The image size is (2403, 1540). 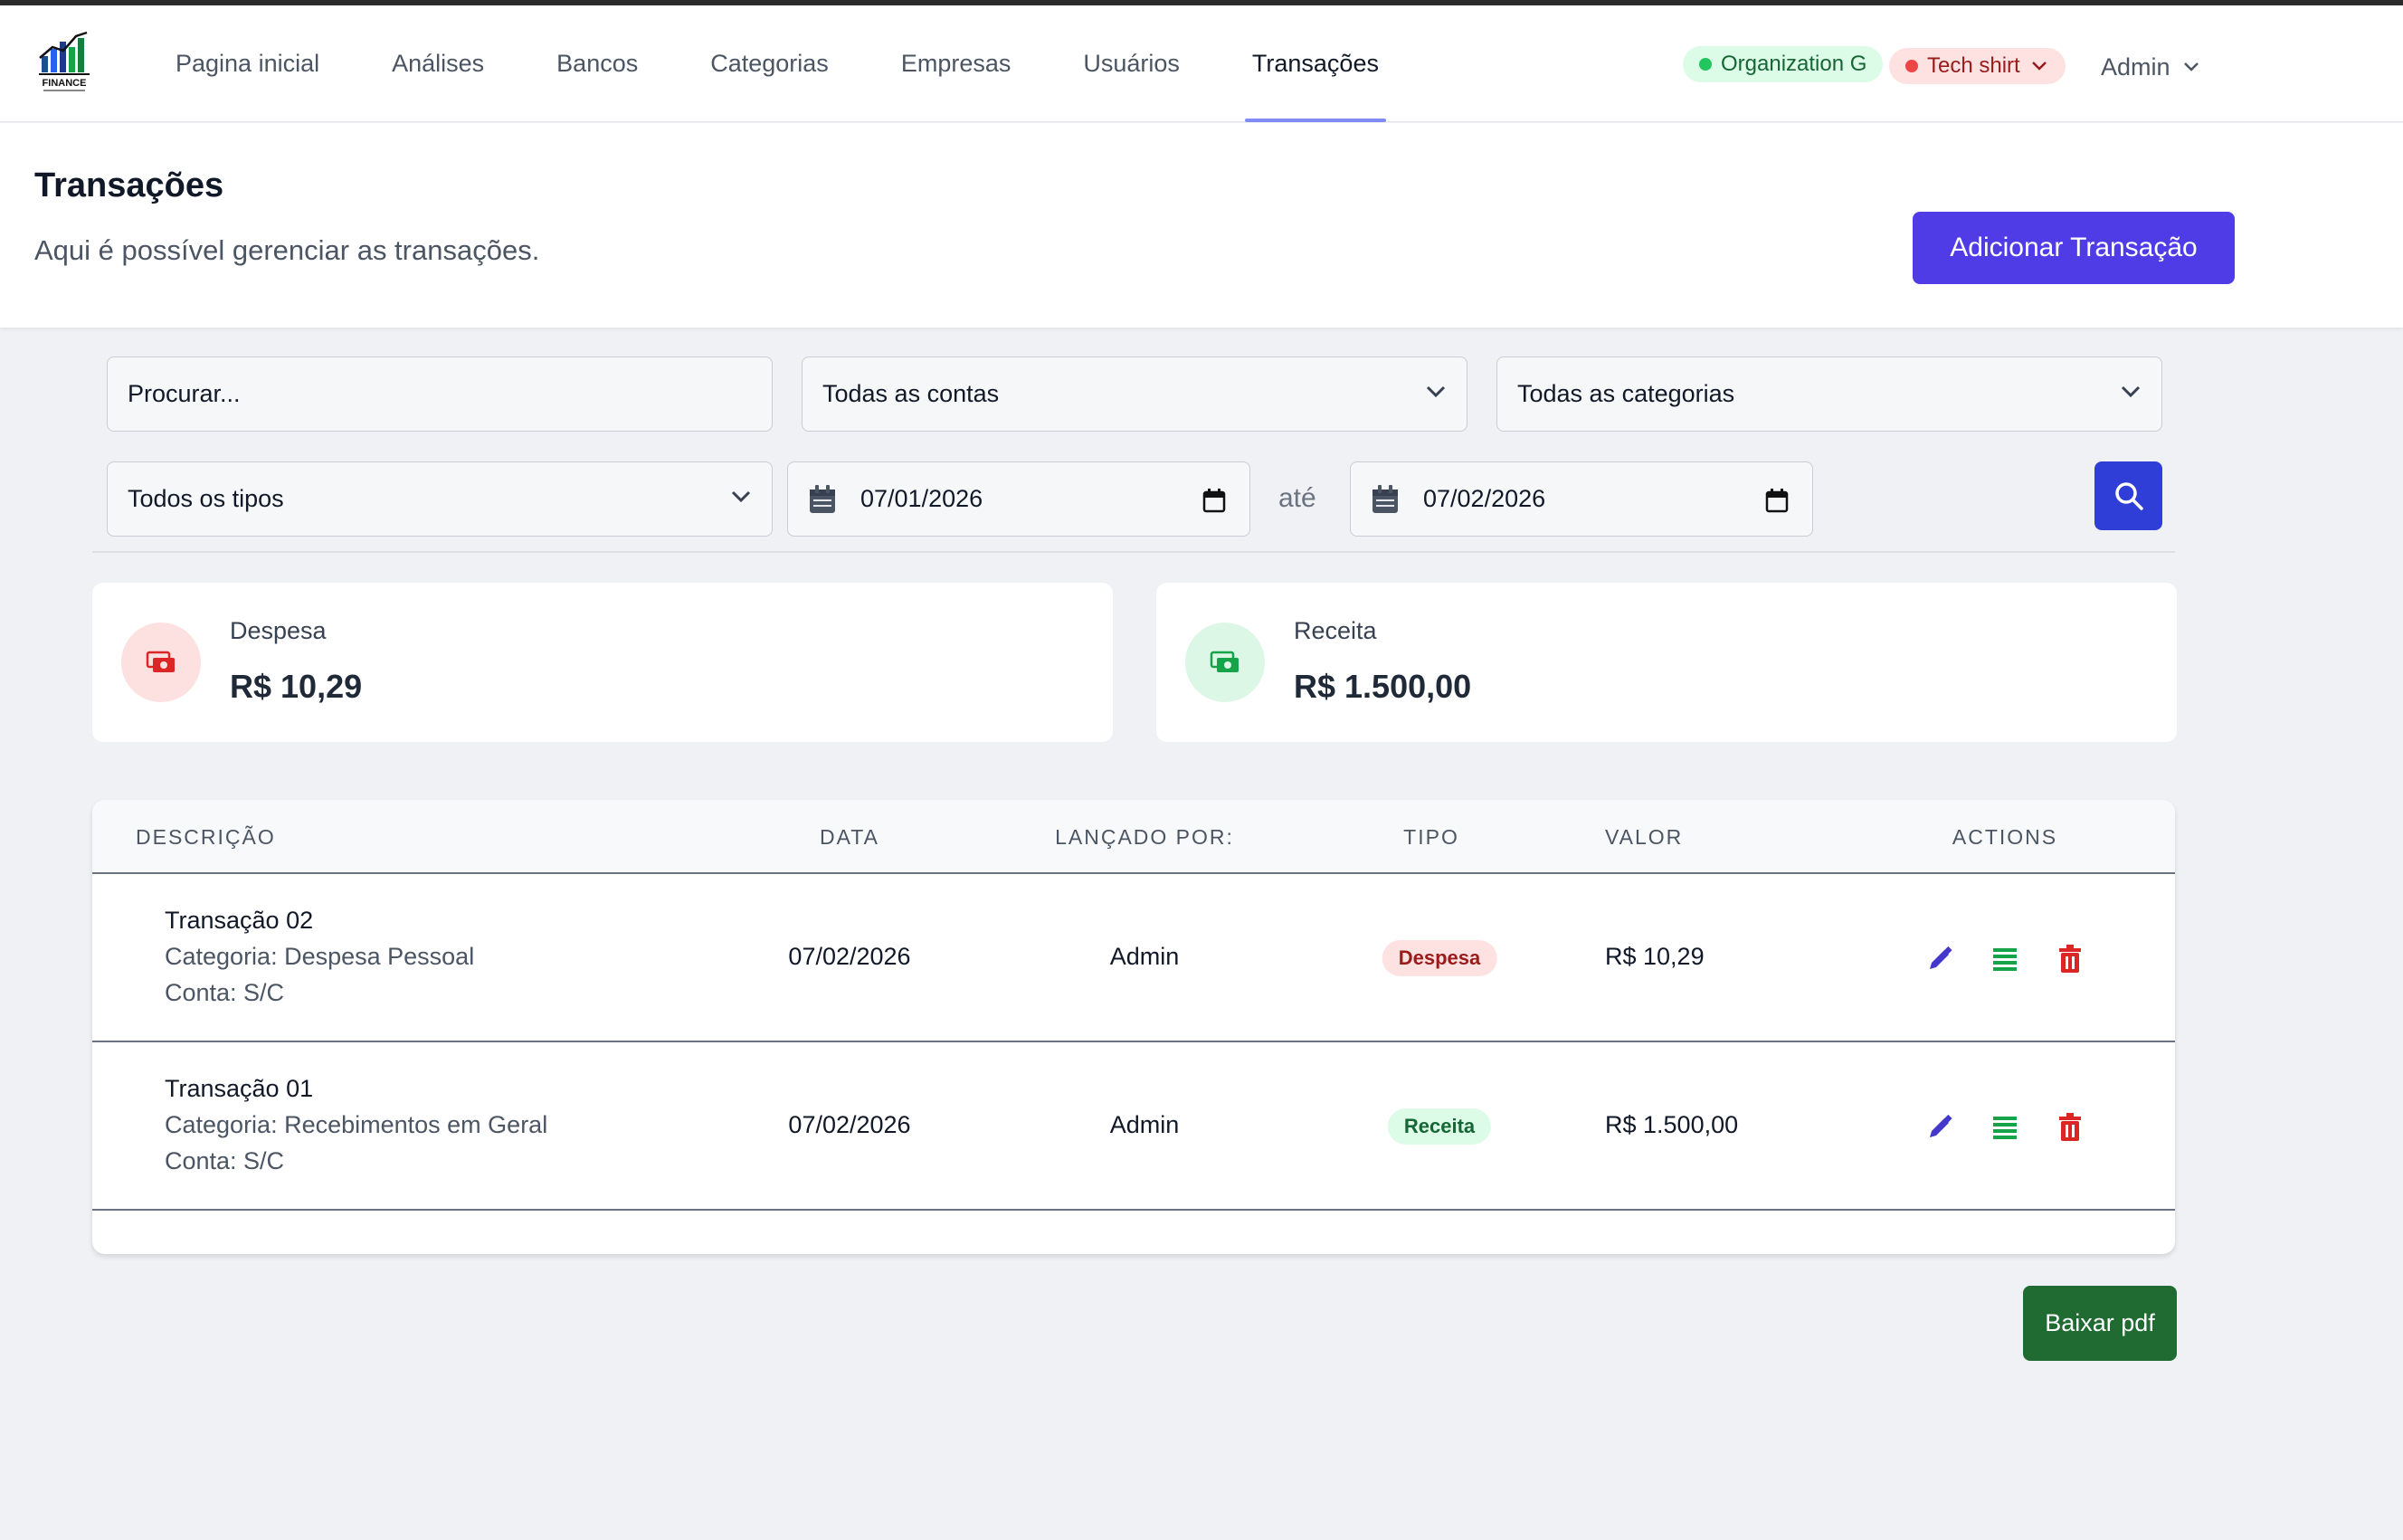 I want to click on page-title: Transações, so click(x=129, y=185).